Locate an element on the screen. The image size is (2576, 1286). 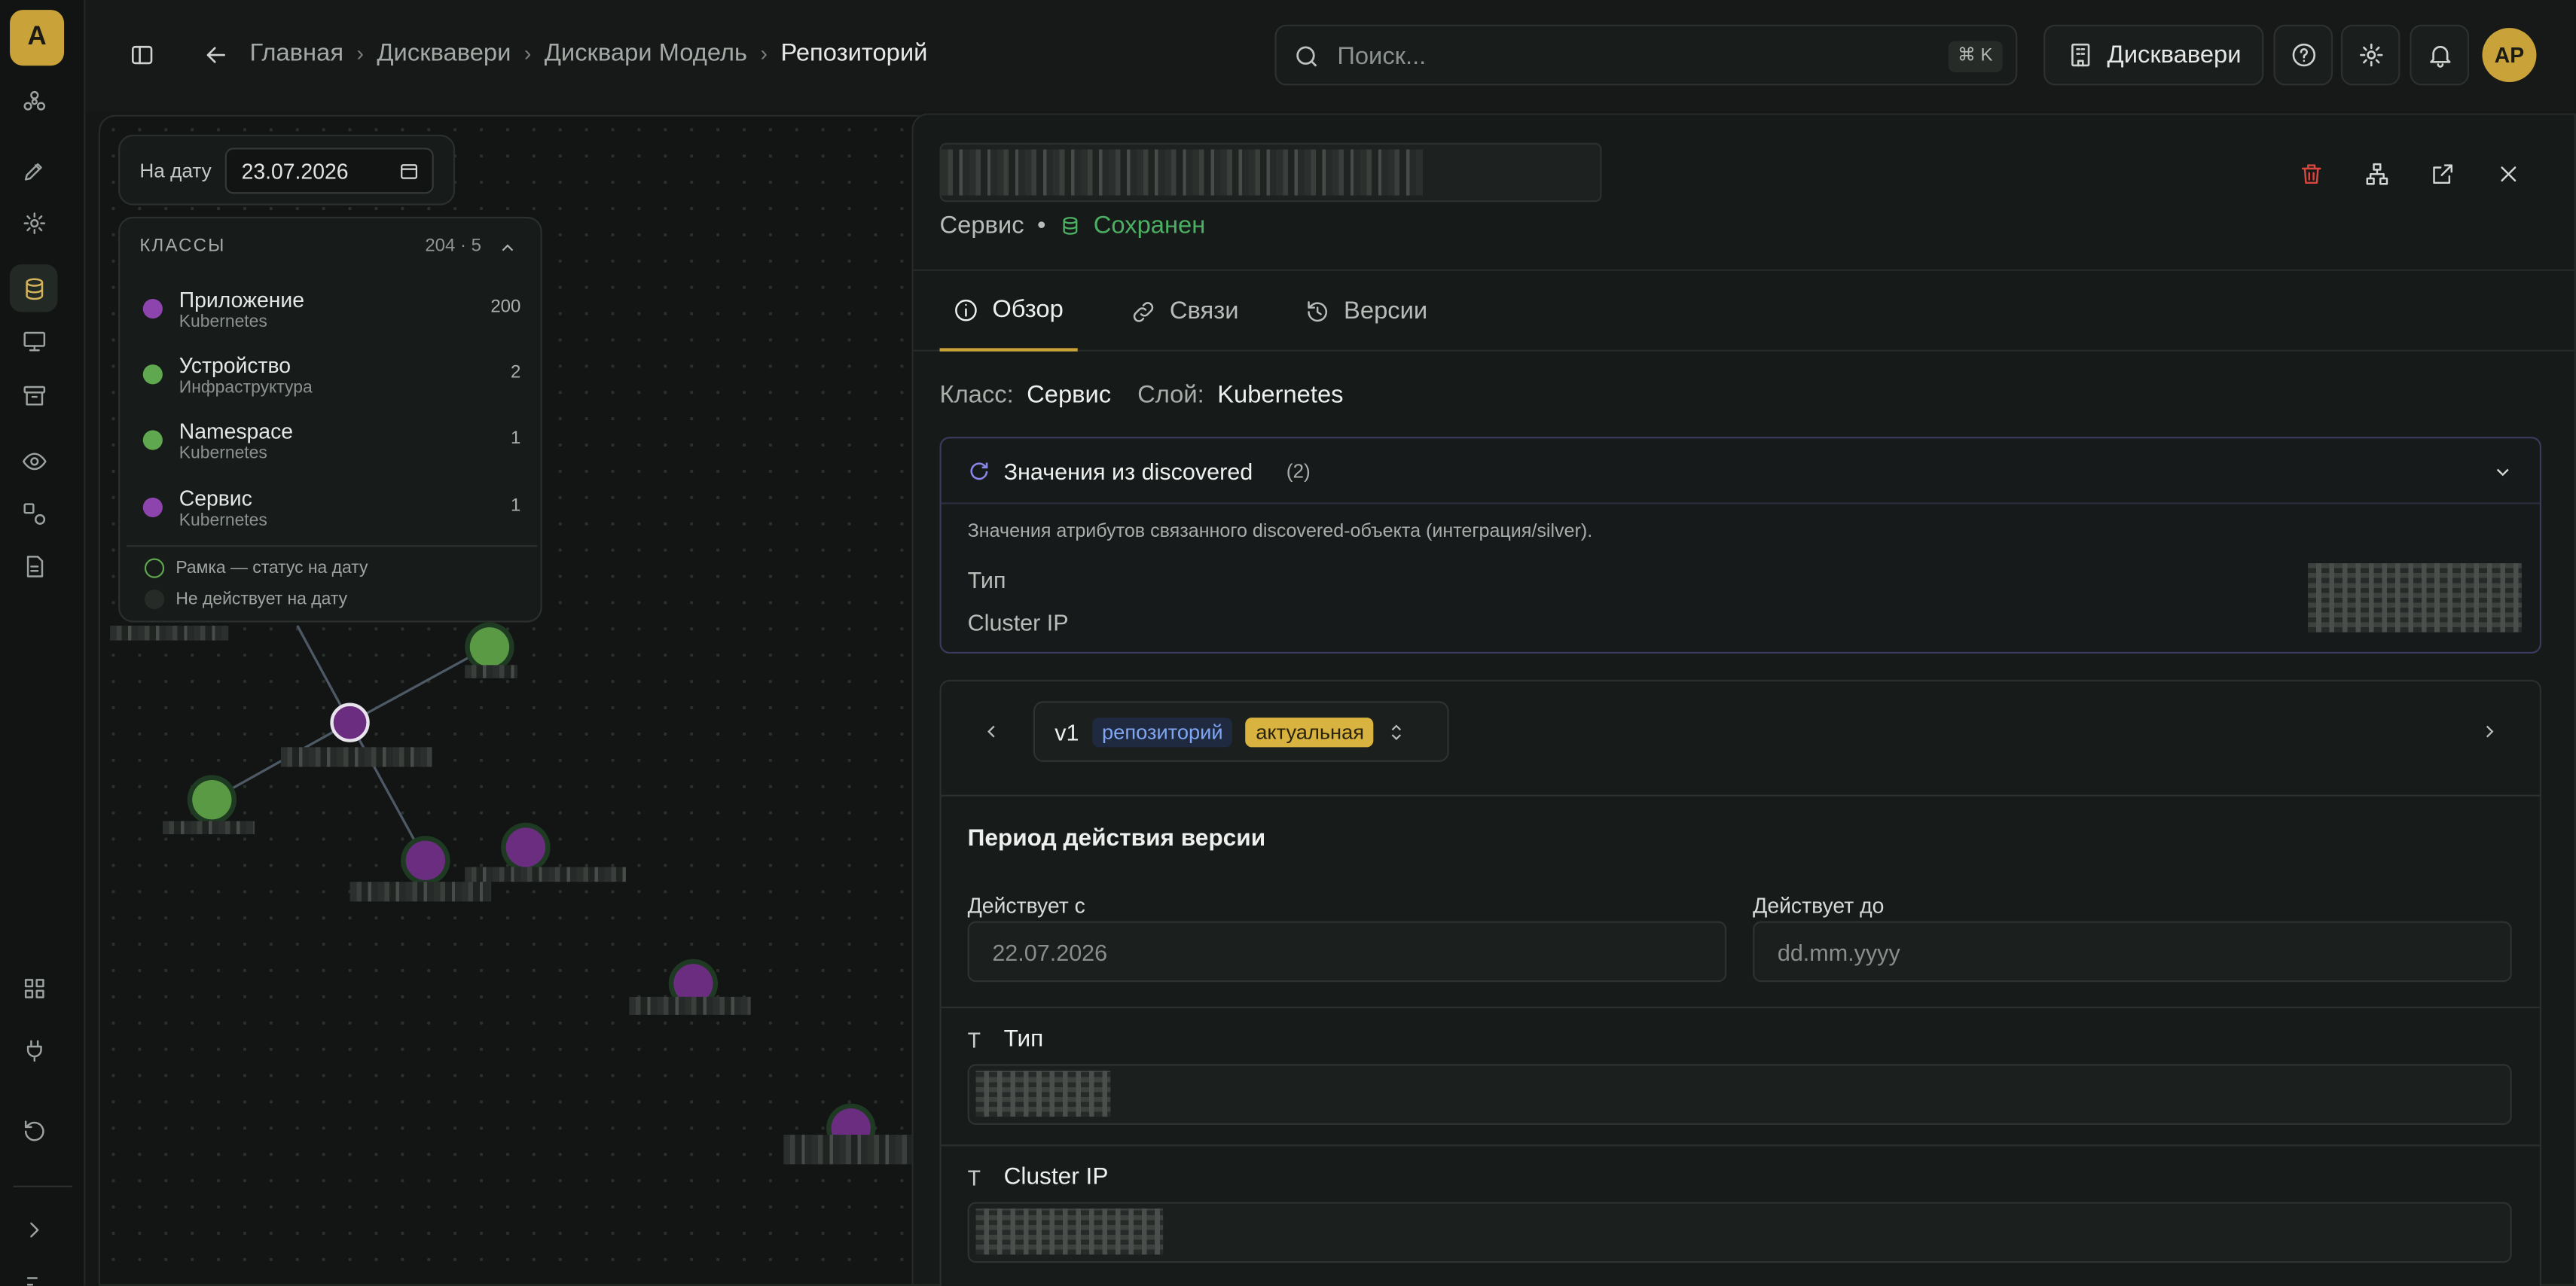
version-select: v1 репозиторий актуальная is located at coordinates (1241, 731).